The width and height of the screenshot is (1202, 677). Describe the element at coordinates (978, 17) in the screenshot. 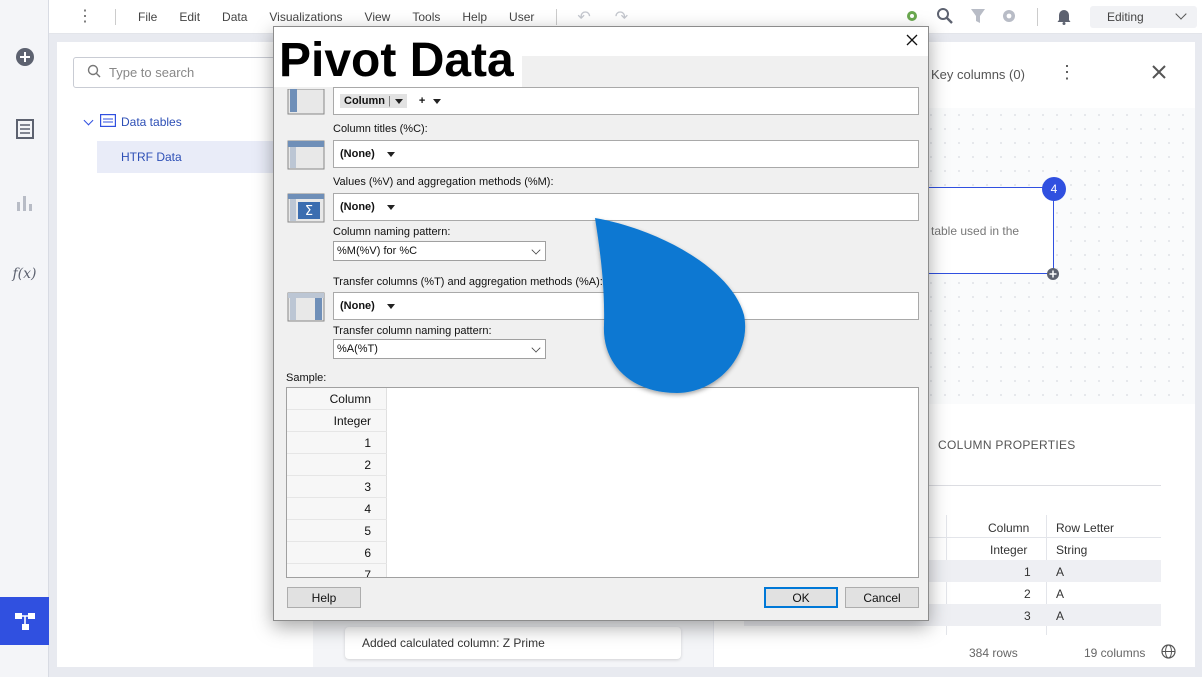

I see `filter-icon` at that location.